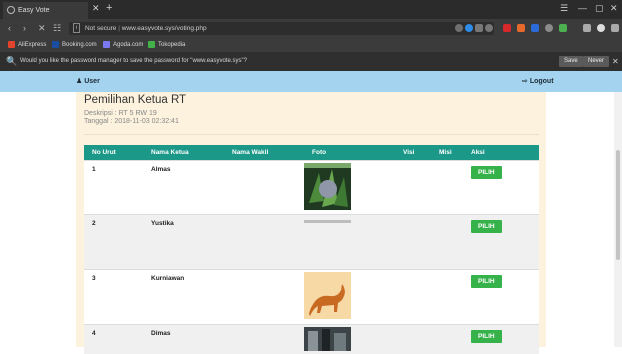 The image size is (622, 354). What do you see at coordinates (311, 81) in the screenshot?
I see `site-header: ♟ User ⇨ Logout` at bounding box center [311, 81].